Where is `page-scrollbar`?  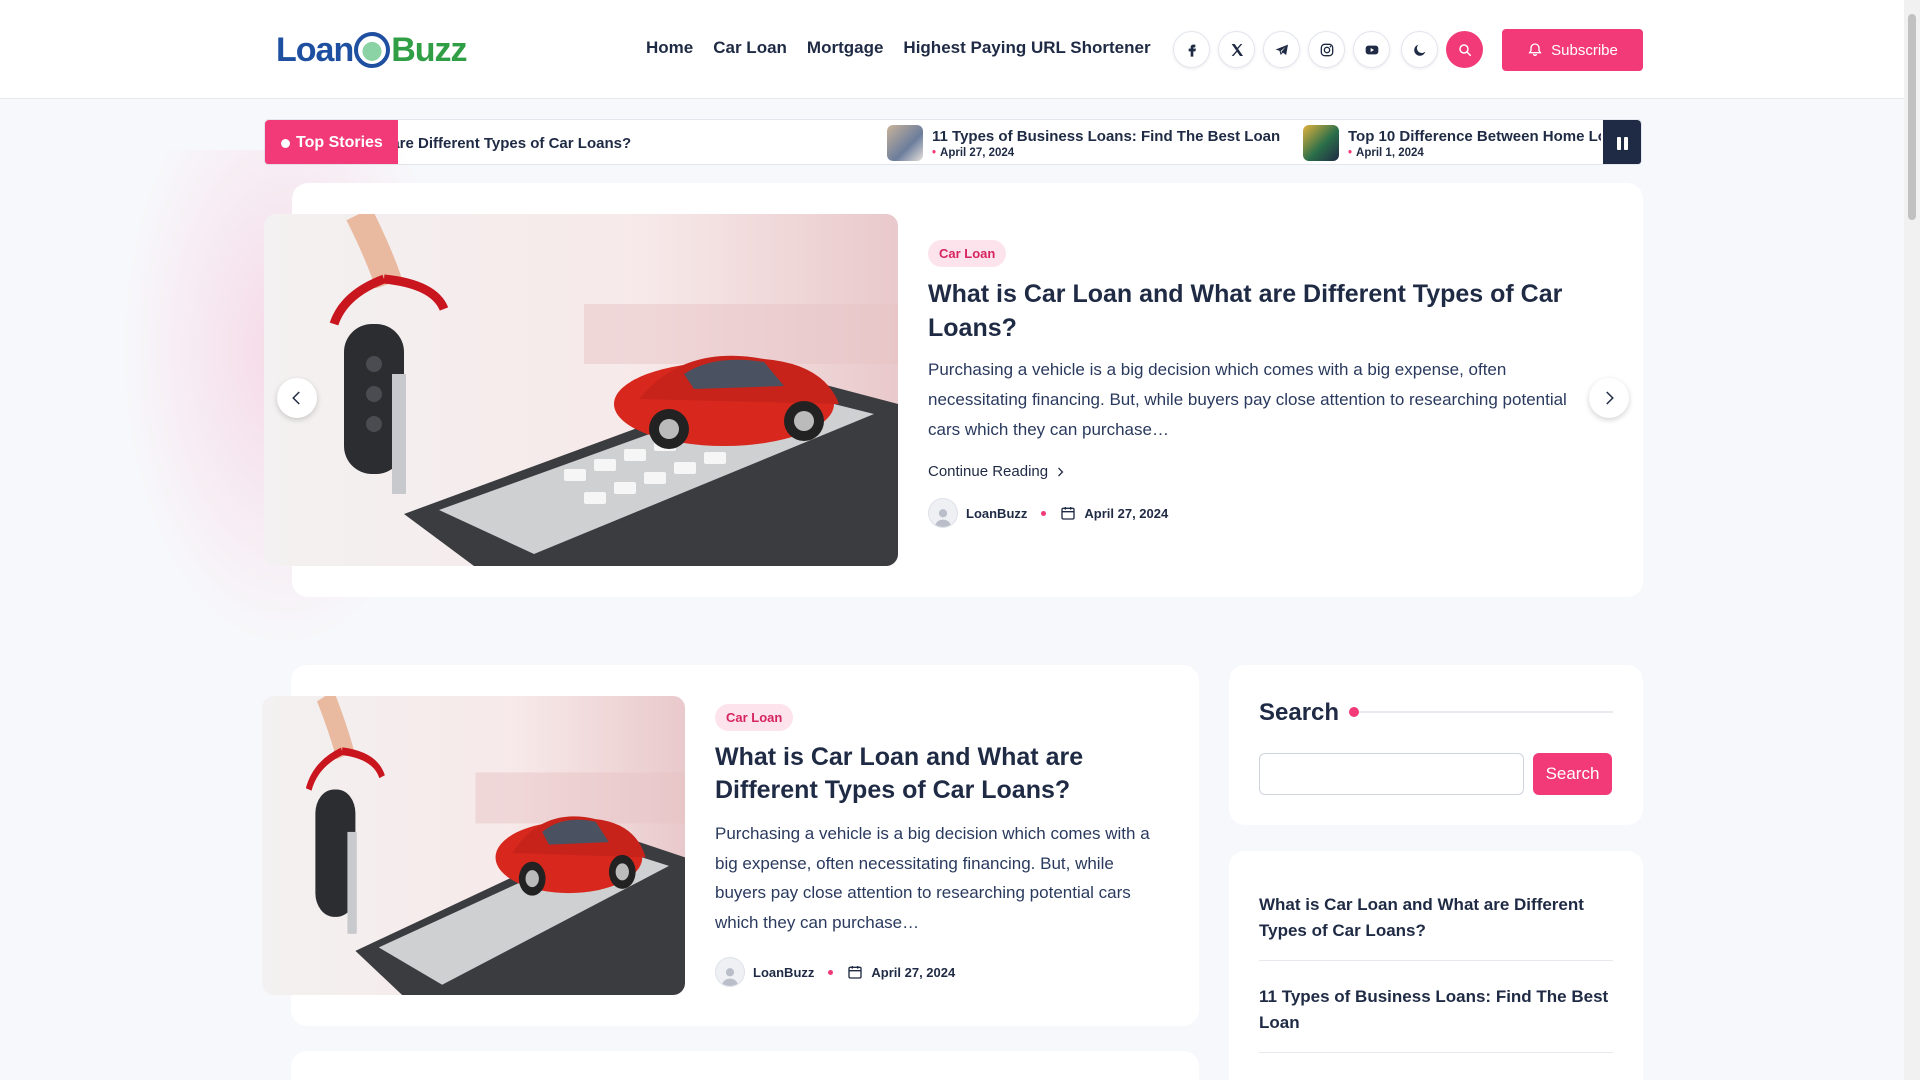
page-scrollbar is located at coordinates (1912, 540).